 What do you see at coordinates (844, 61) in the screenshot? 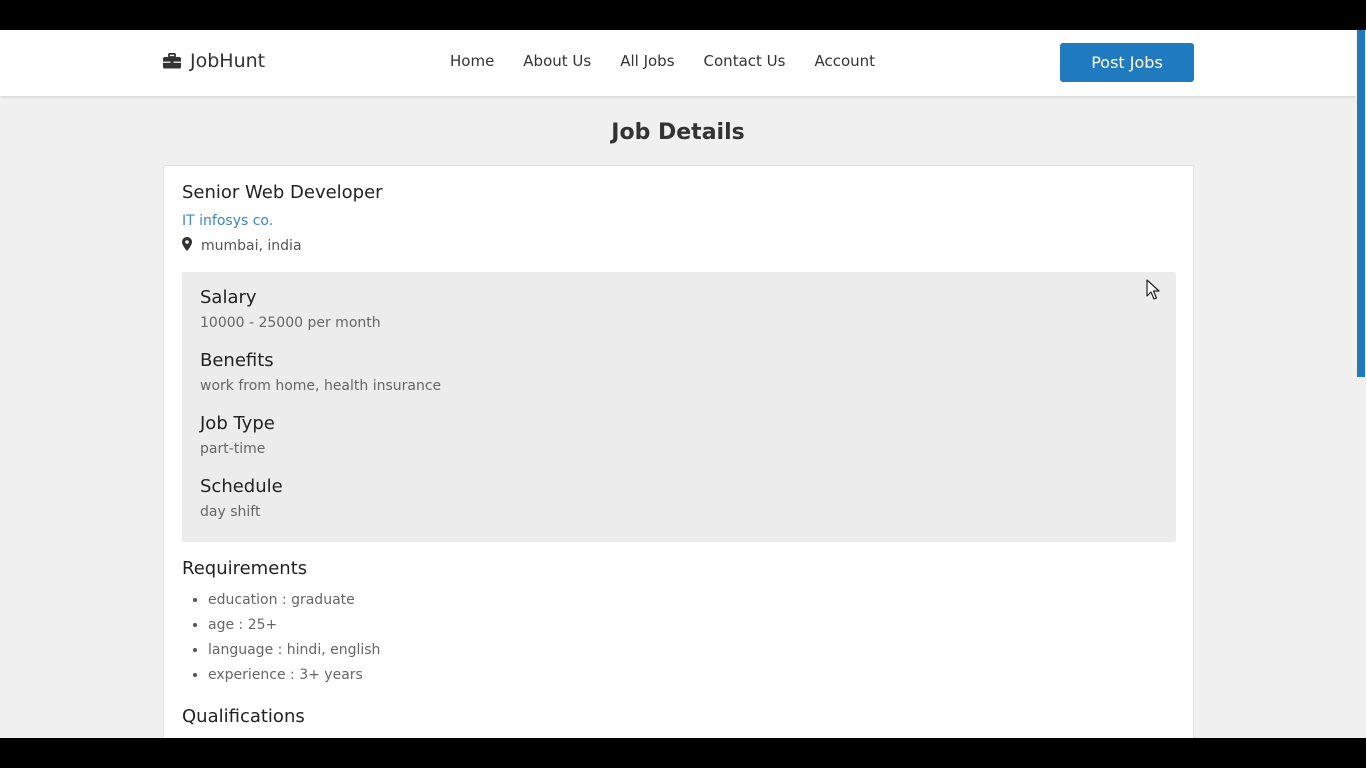
I see `nav-account: Account` at bounding box center [844, 61].